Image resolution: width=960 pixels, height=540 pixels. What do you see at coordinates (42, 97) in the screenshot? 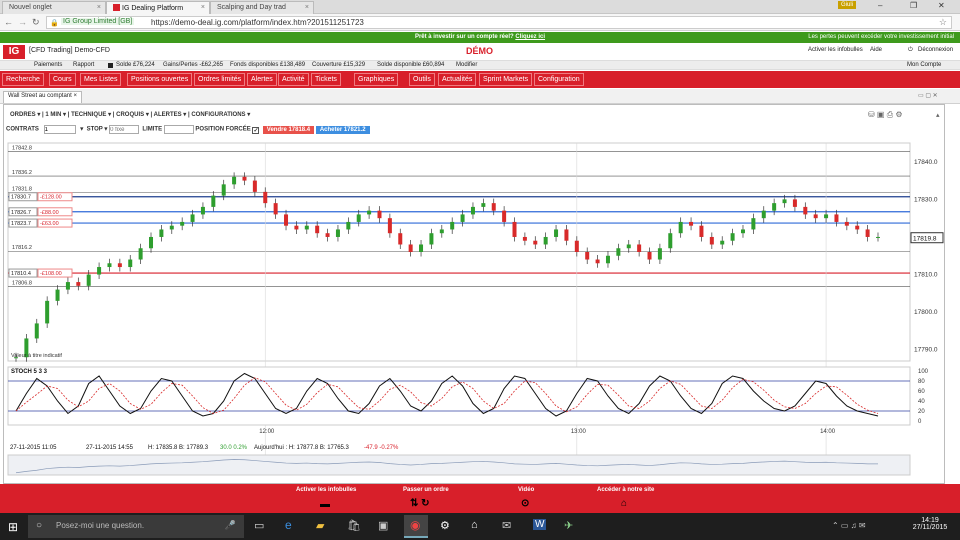
I see `panel-tab-wallstreet: Wall Street au comptant ×` at bounding box center [42, 97].